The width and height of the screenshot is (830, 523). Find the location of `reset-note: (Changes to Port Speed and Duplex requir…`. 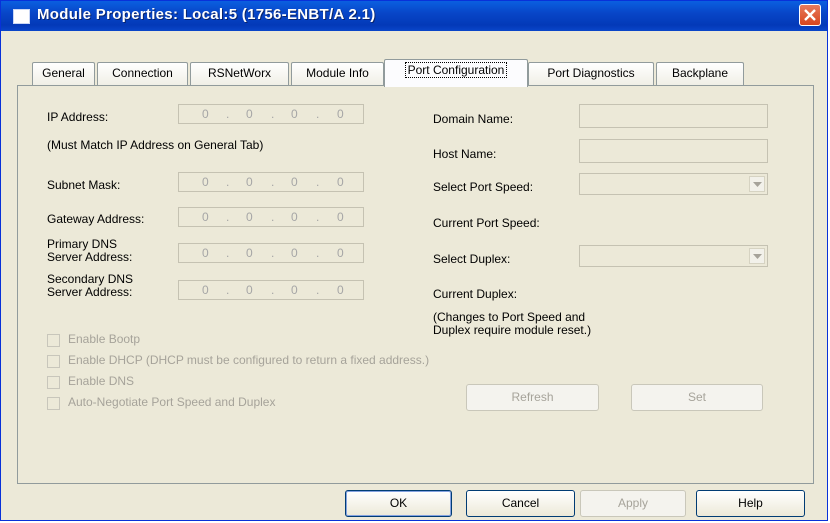

reset-note: (Changes to Port Speed and Duplex requir… is located at coordinates (512, 323).